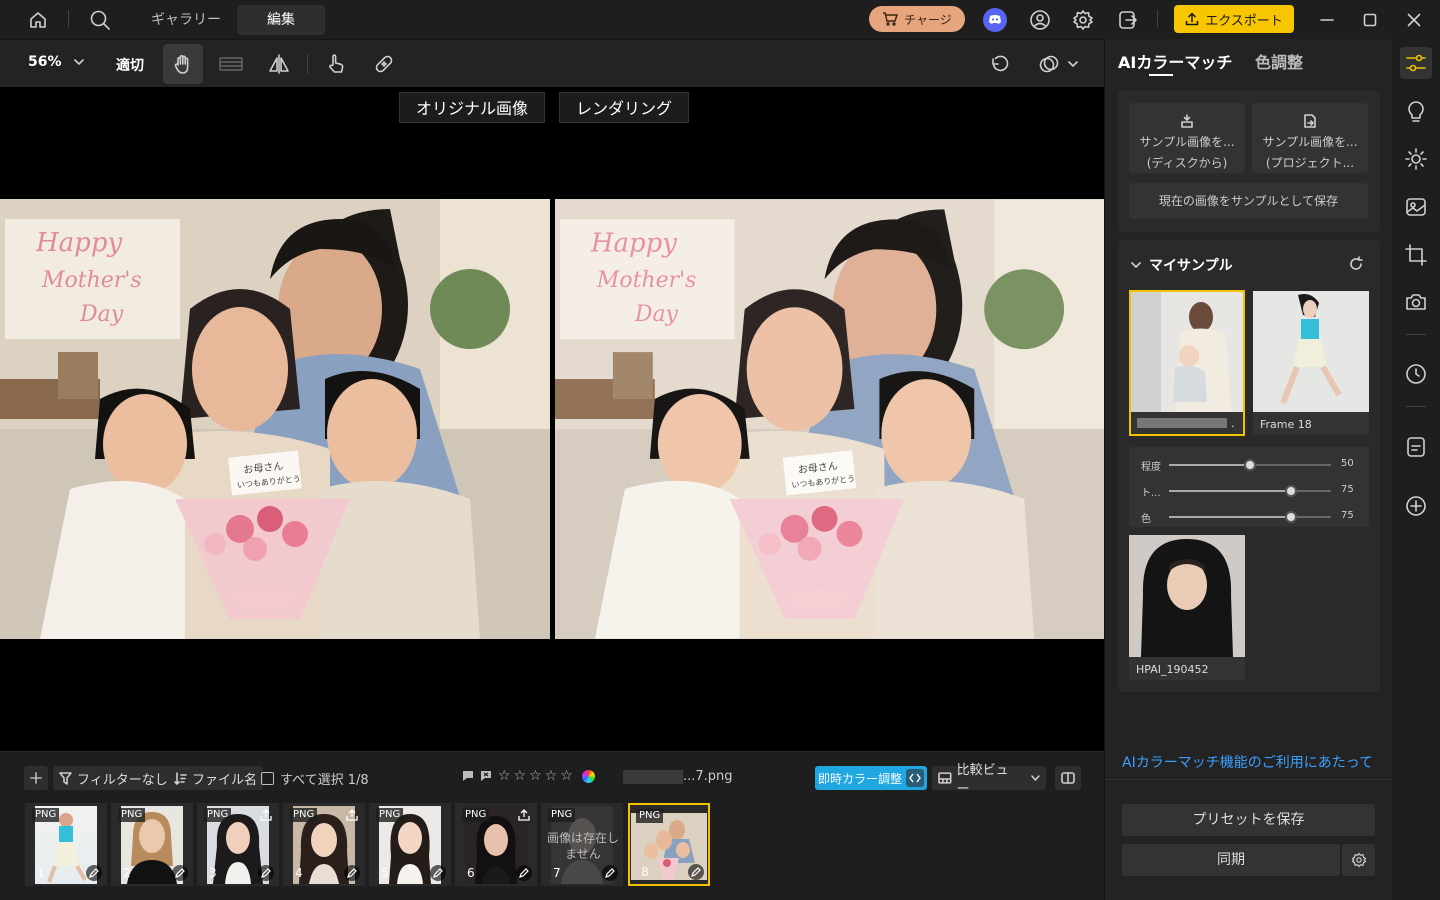  I want to click on tab-color-adjust: 色調整, so click(1279, 61).